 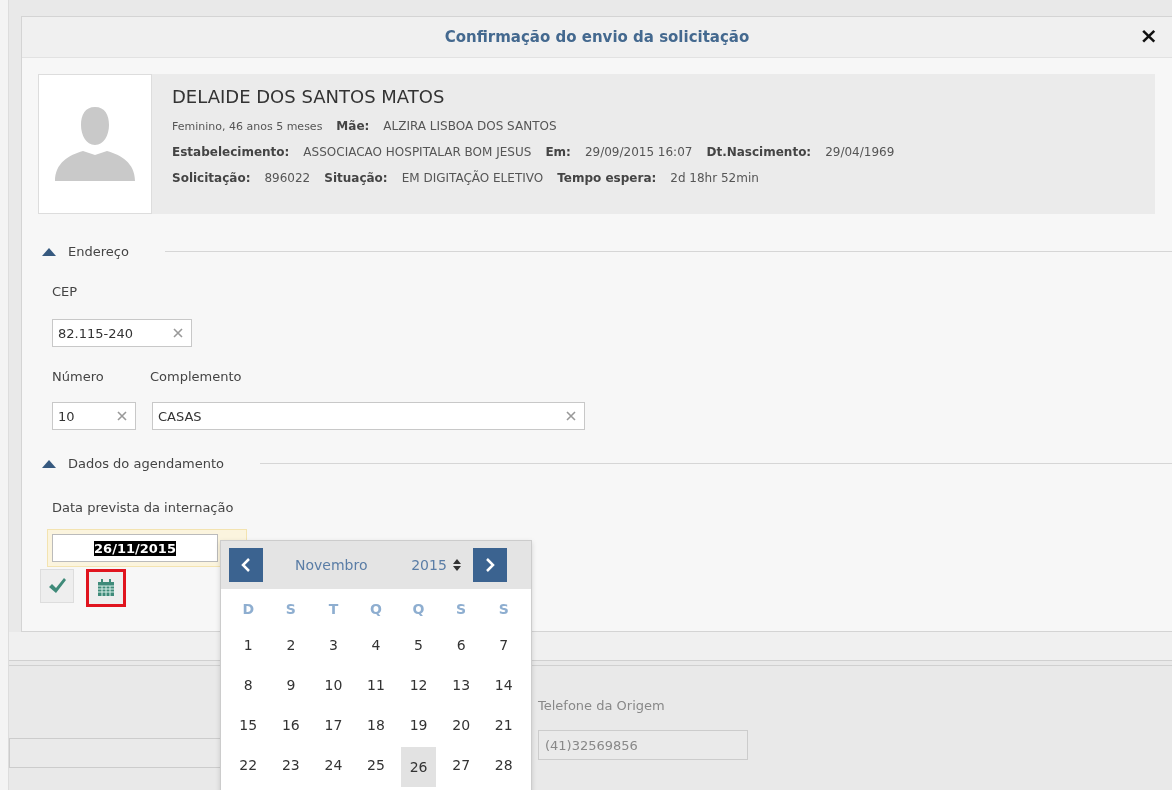 What do you see at coordinates (291, 685) in the screenshot?
I see `calendar-day: 9` at bounding box center [291, 685].